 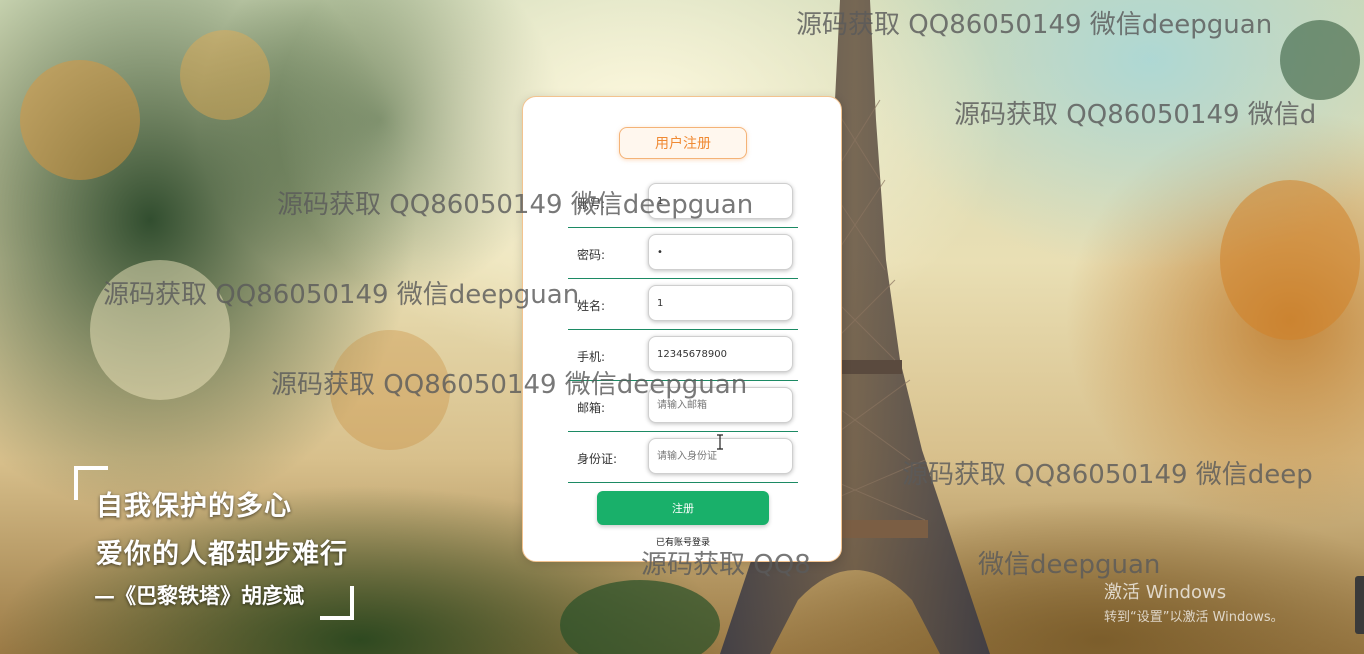 What do you see at coordinates (591, 408) in the screenshot?
I see `email-label: 邮箱:` at bounding box center [591, 408].